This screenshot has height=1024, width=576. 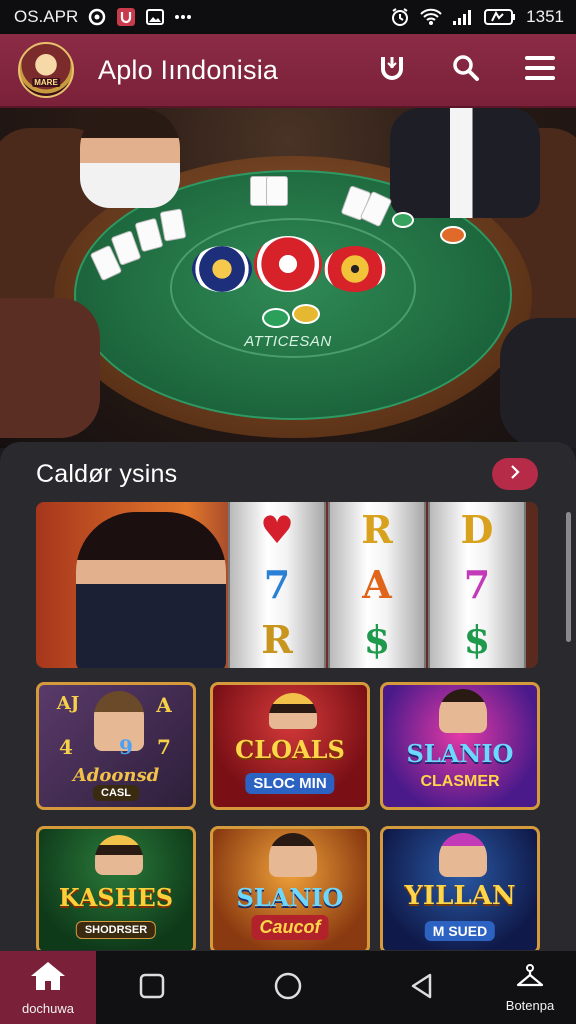 I want to click on chevron-right-icon, so click(x=515, y=474).